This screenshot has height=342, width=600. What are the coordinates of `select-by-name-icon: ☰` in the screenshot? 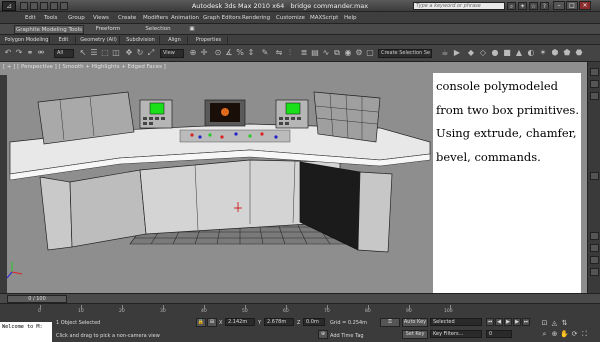 It's located at (94, 53).